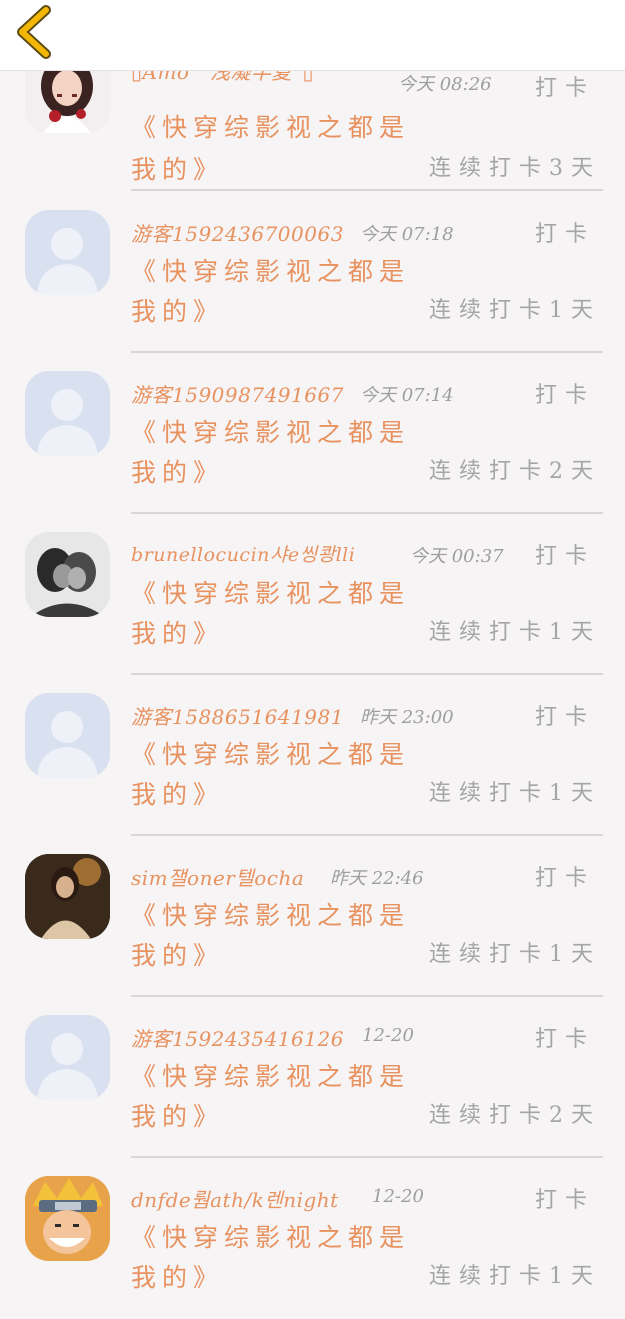 Image resolution: width=625 pixels, height=1319 pixels. I want to click on back-button, so click(35, 32).